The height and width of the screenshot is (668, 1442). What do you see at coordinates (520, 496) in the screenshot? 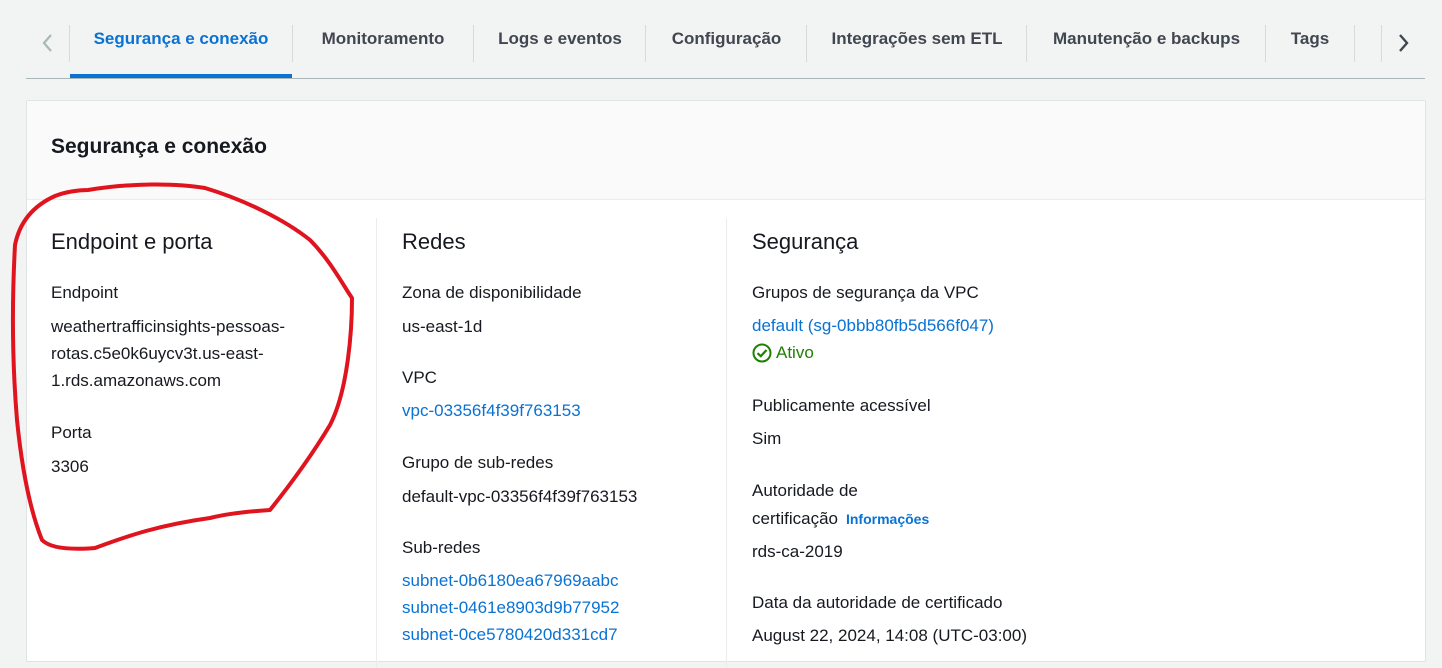
I see `subnet-group-value: default-vpc-03356f4f39f763153` at bounding box center [520, 496].